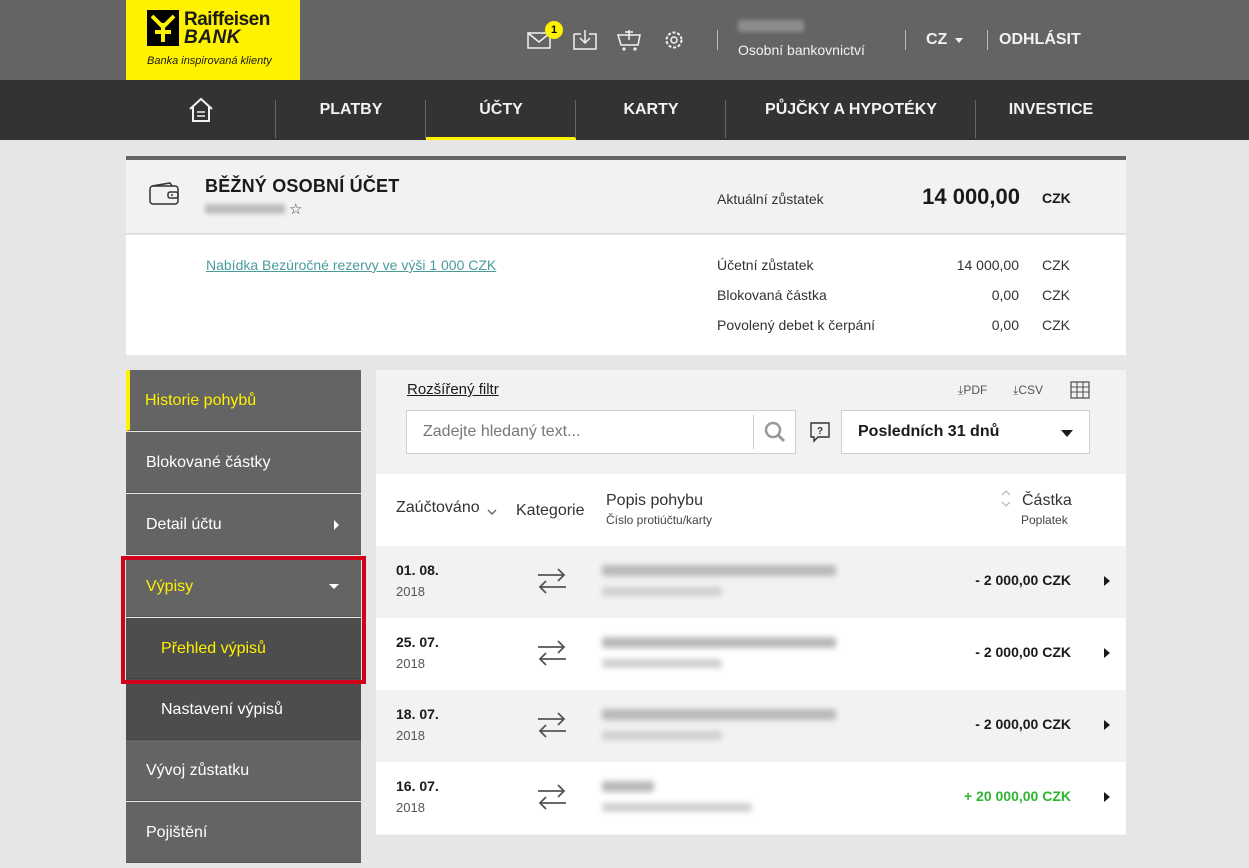 The image size is (1249, 868). What do you see at coordinates (630, 40) in the screenshot?
I see `cart-gift-icon` at bounding box center [630, 40].